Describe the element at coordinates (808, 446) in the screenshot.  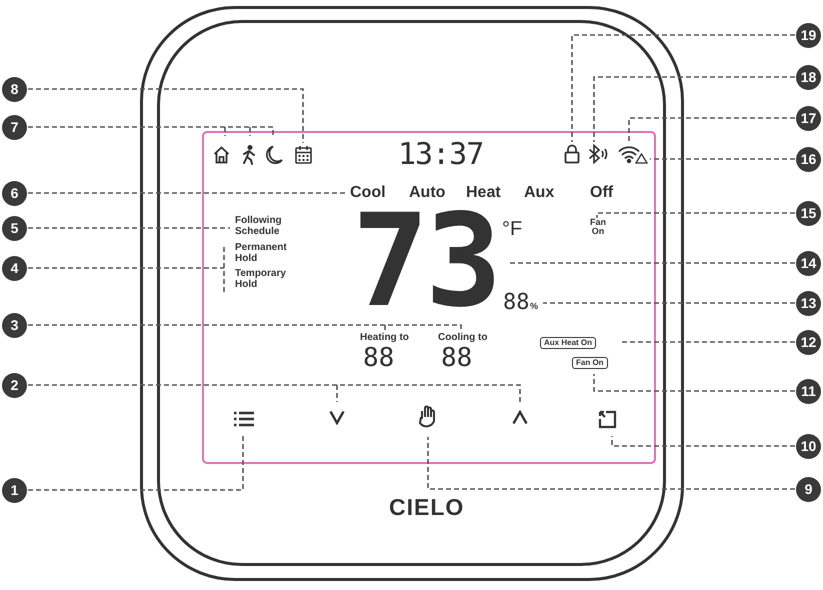
I see `callout-number: 10` at that location.